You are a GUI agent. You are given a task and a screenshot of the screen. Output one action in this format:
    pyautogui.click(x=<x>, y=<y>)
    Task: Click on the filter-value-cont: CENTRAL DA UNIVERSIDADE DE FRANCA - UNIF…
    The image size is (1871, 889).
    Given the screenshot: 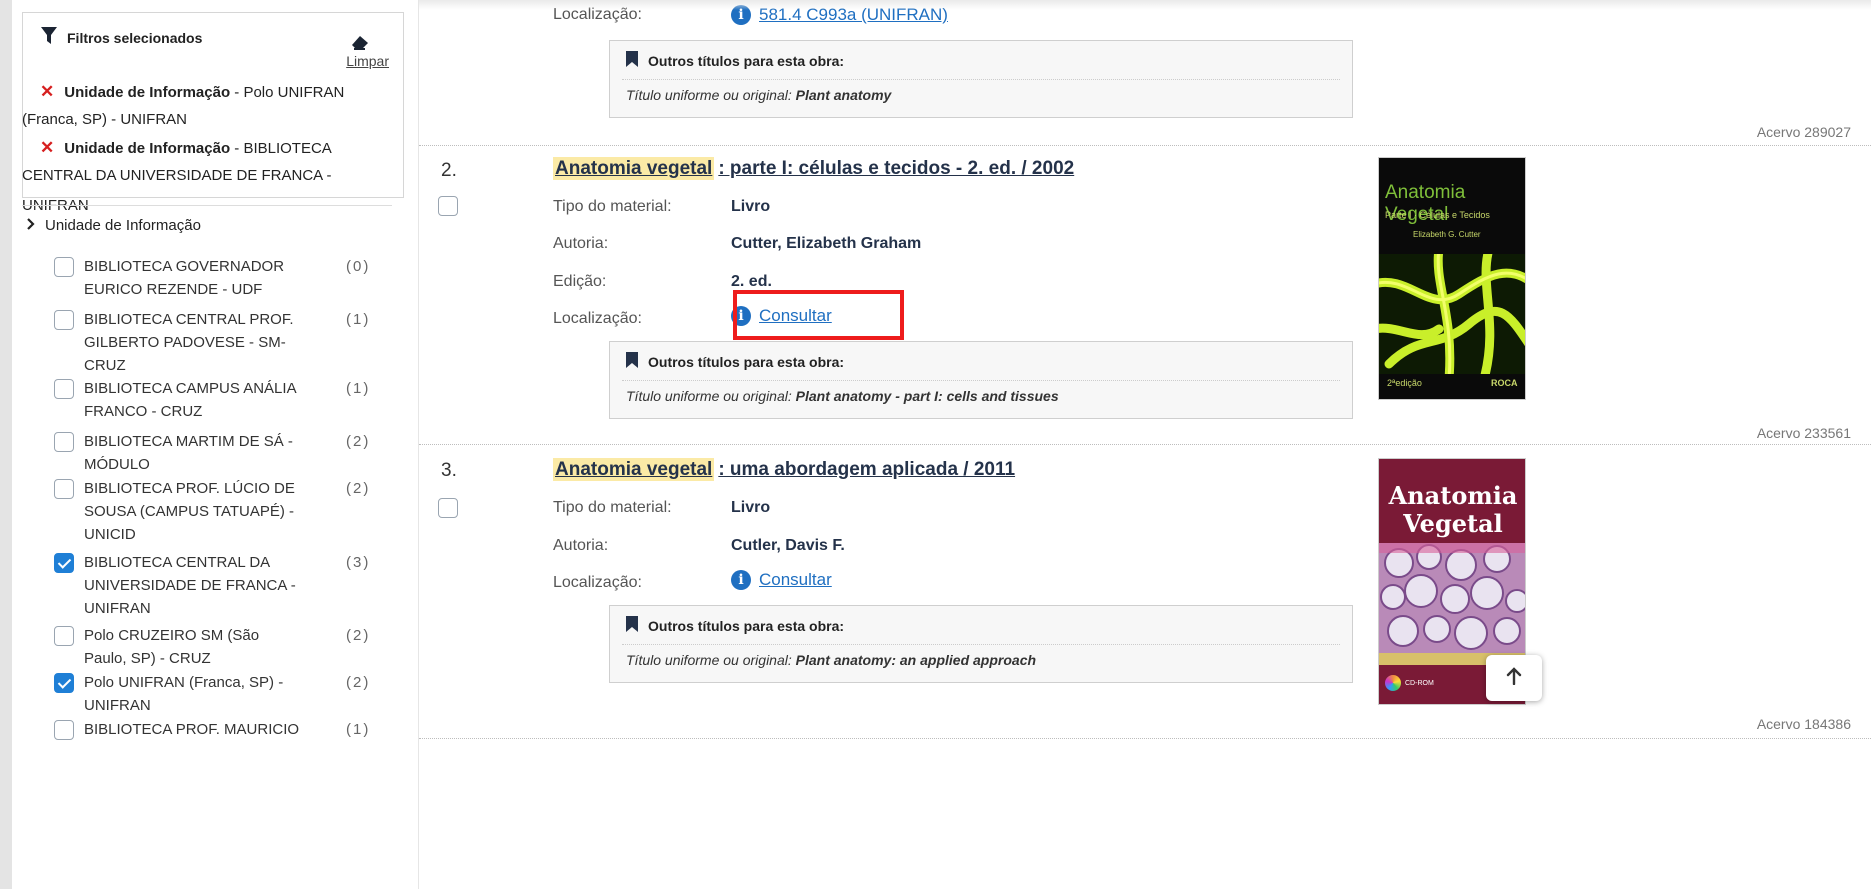 What is the action you would take?
    pyautogui.click(x=177, y=190)
    